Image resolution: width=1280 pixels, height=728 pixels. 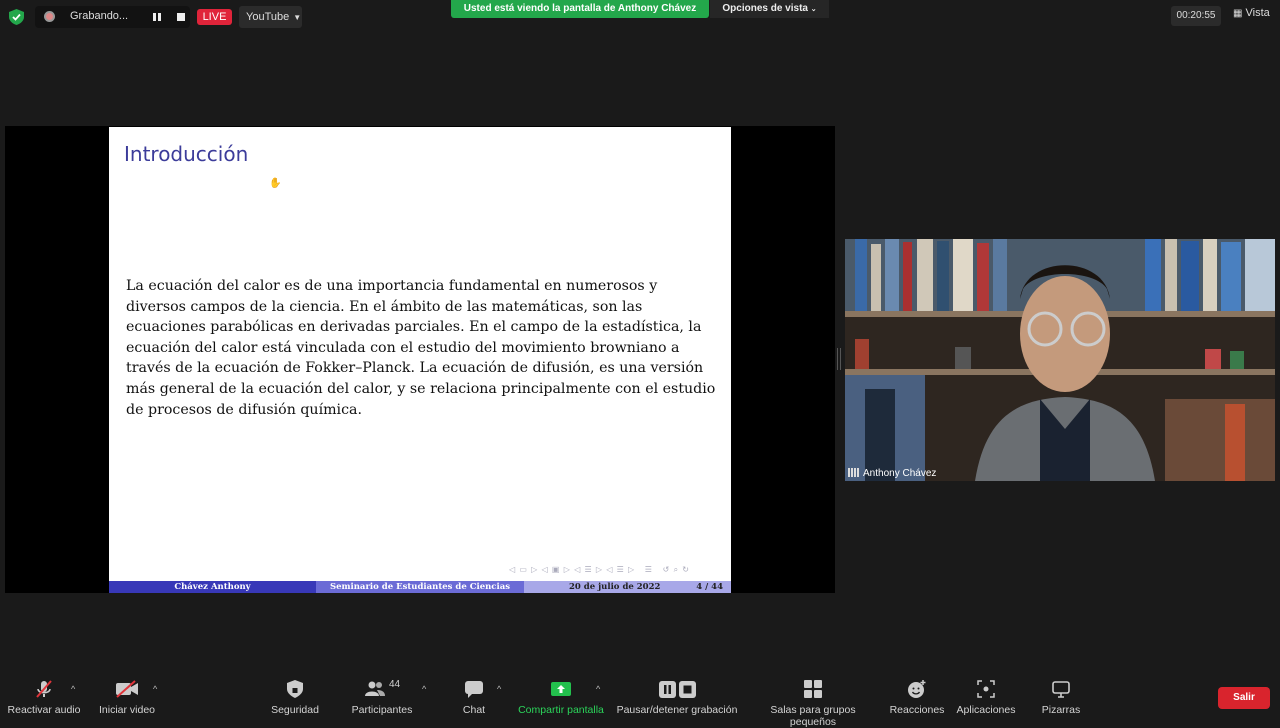 What do you see at coordinates (499, 689) in the screenshot?
I see `chat-options-caret-icon: ^` at bounding box center [499, 689].